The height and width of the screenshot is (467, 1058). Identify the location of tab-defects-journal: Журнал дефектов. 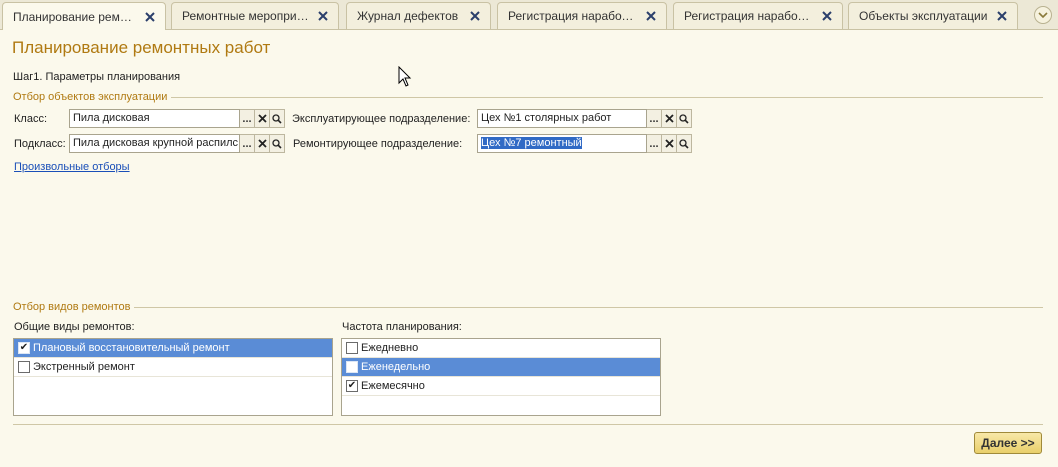
(418, 15).